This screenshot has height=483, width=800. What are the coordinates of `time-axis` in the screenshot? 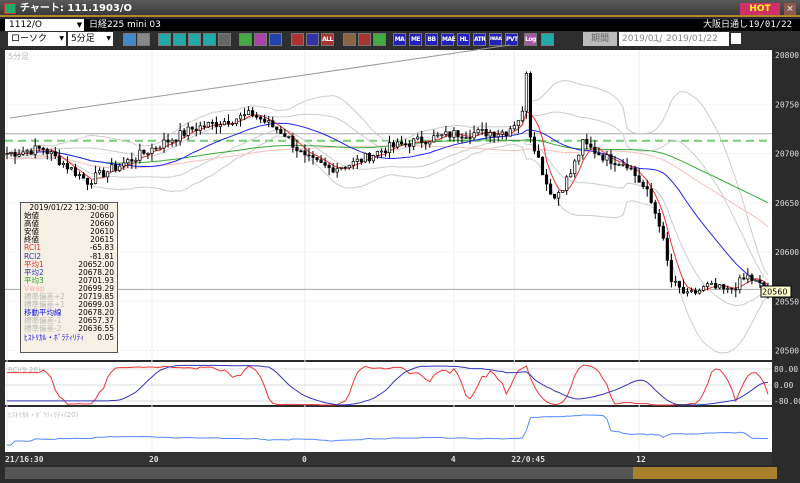 It's located at (388, 458).